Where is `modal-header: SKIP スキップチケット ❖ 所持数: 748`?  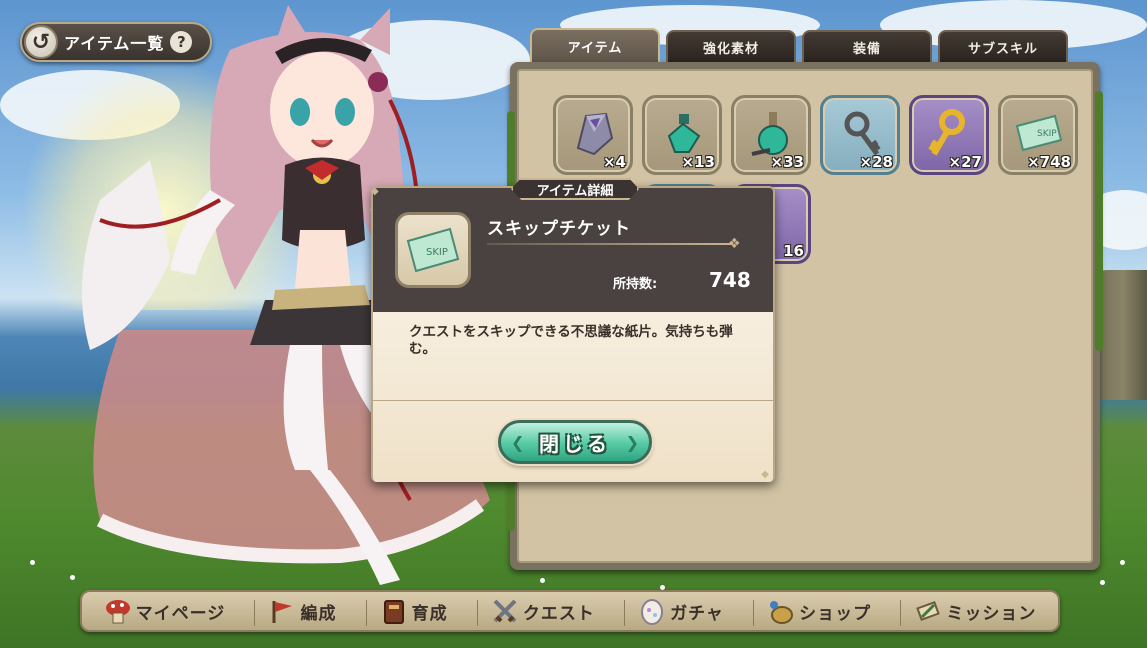 modal-header: SKIP スキップチケット ❖ 所持数: 748 is located at coordinates (573, 250).